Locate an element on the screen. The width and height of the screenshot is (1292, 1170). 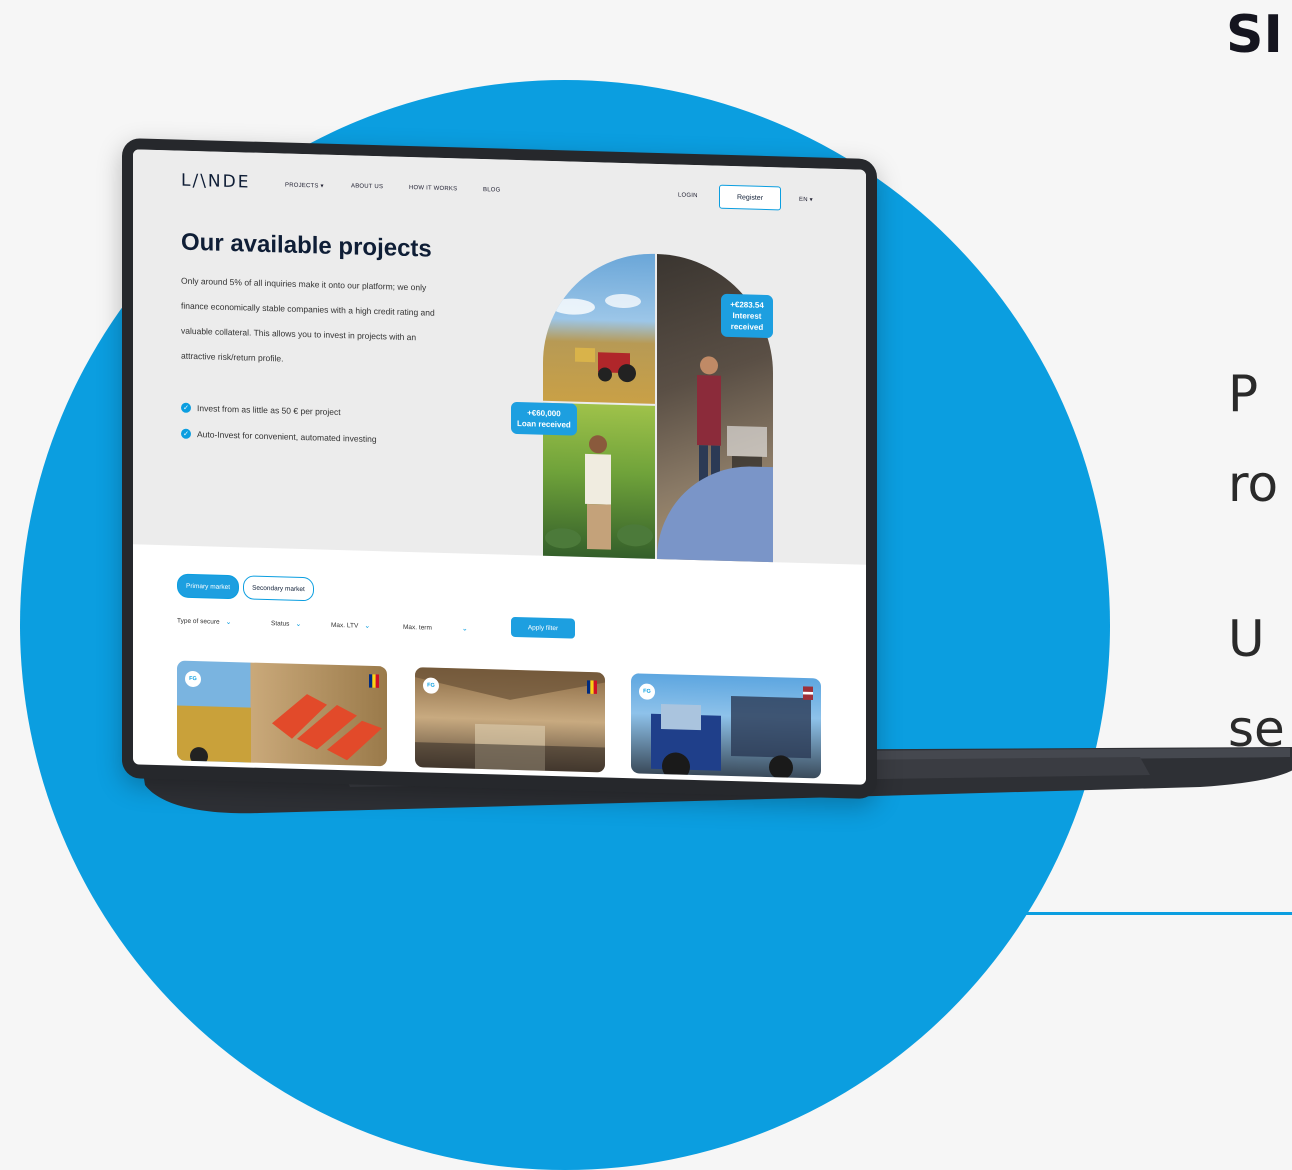
filter-status: Status ⌄ is located at coordinates (286, 623).